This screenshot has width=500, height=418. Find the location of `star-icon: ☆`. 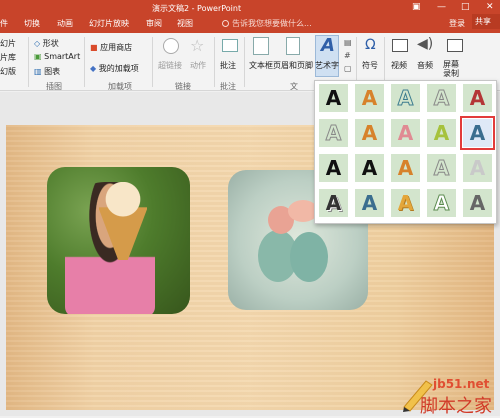

star-icon: ☆ is located at coordinates (197, 45).